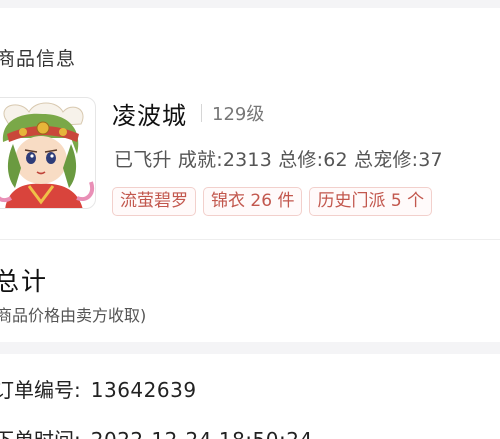 This screenshot has width=500, height=439. Describe the element at coordinates (38, 59) in the screenshot. I see `section-title: 商品信息` at that location.